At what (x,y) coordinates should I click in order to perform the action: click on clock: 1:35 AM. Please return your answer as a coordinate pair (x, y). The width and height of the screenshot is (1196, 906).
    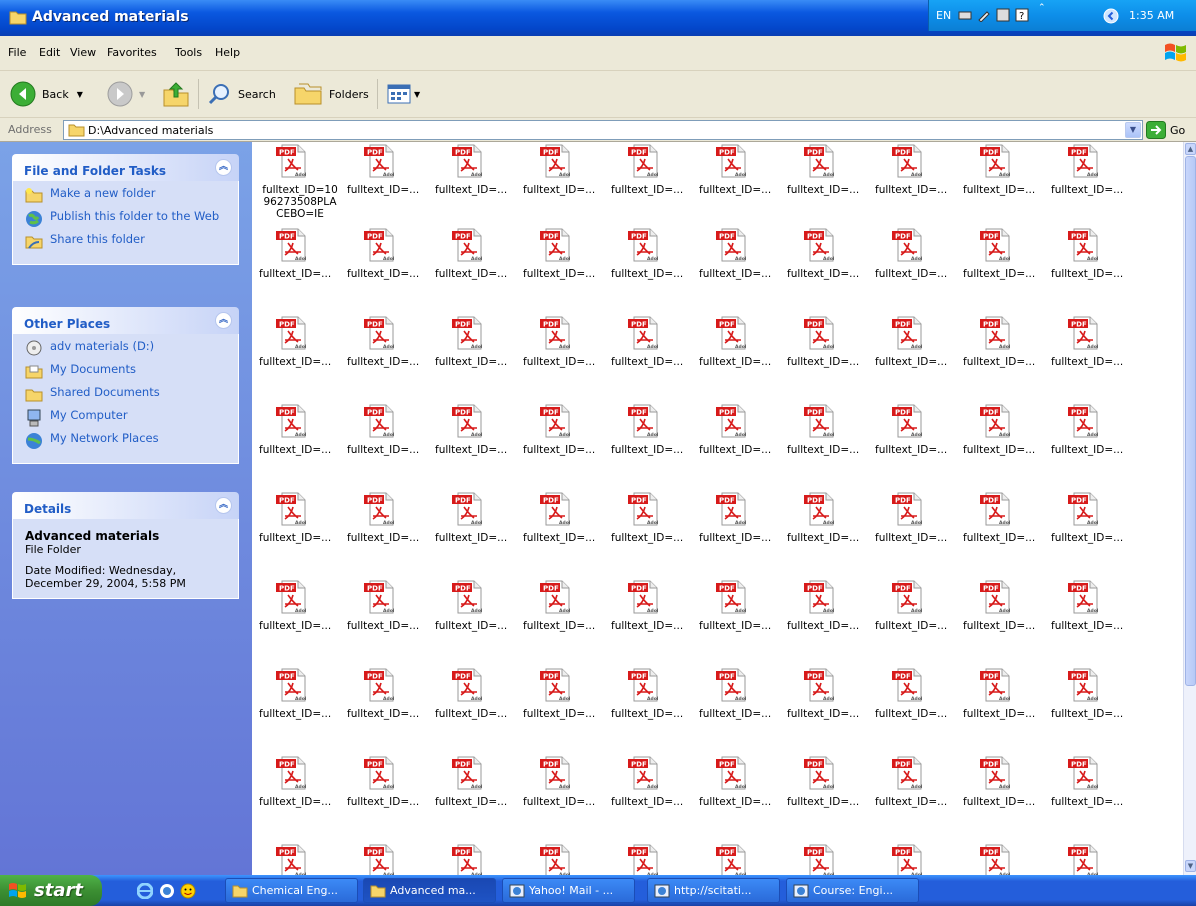
    Looking at the image, I should click on (1151, 15).